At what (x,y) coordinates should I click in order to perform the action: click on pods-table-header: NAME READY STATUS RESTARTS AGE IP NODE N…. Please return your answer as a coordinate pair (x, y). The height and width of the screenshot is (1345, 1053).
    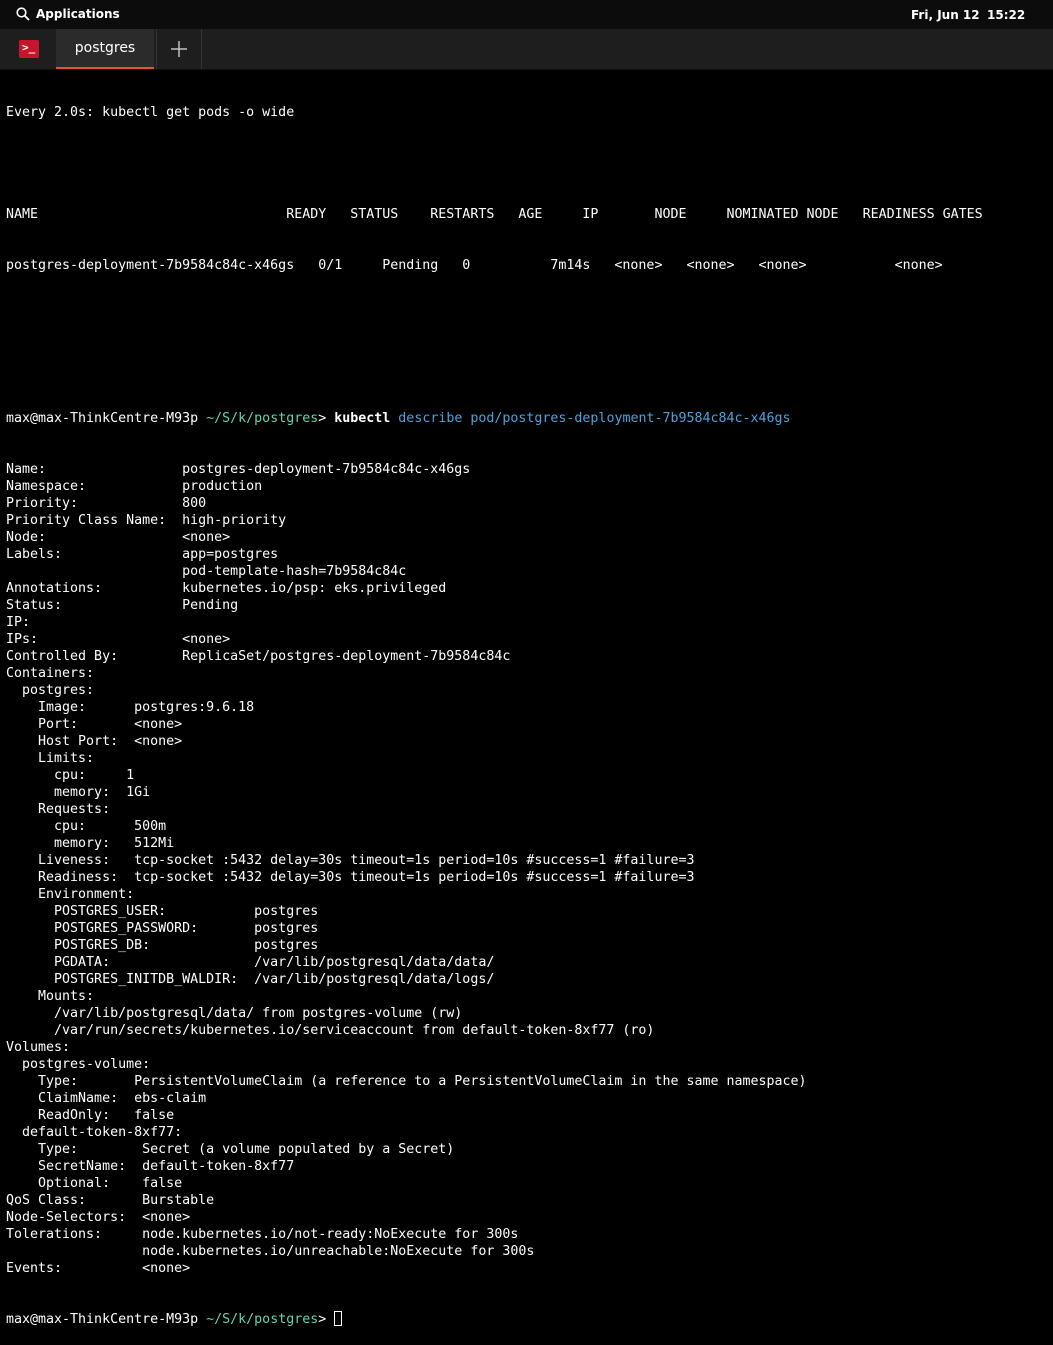
    Looking at the image, I should click on (494, 214).